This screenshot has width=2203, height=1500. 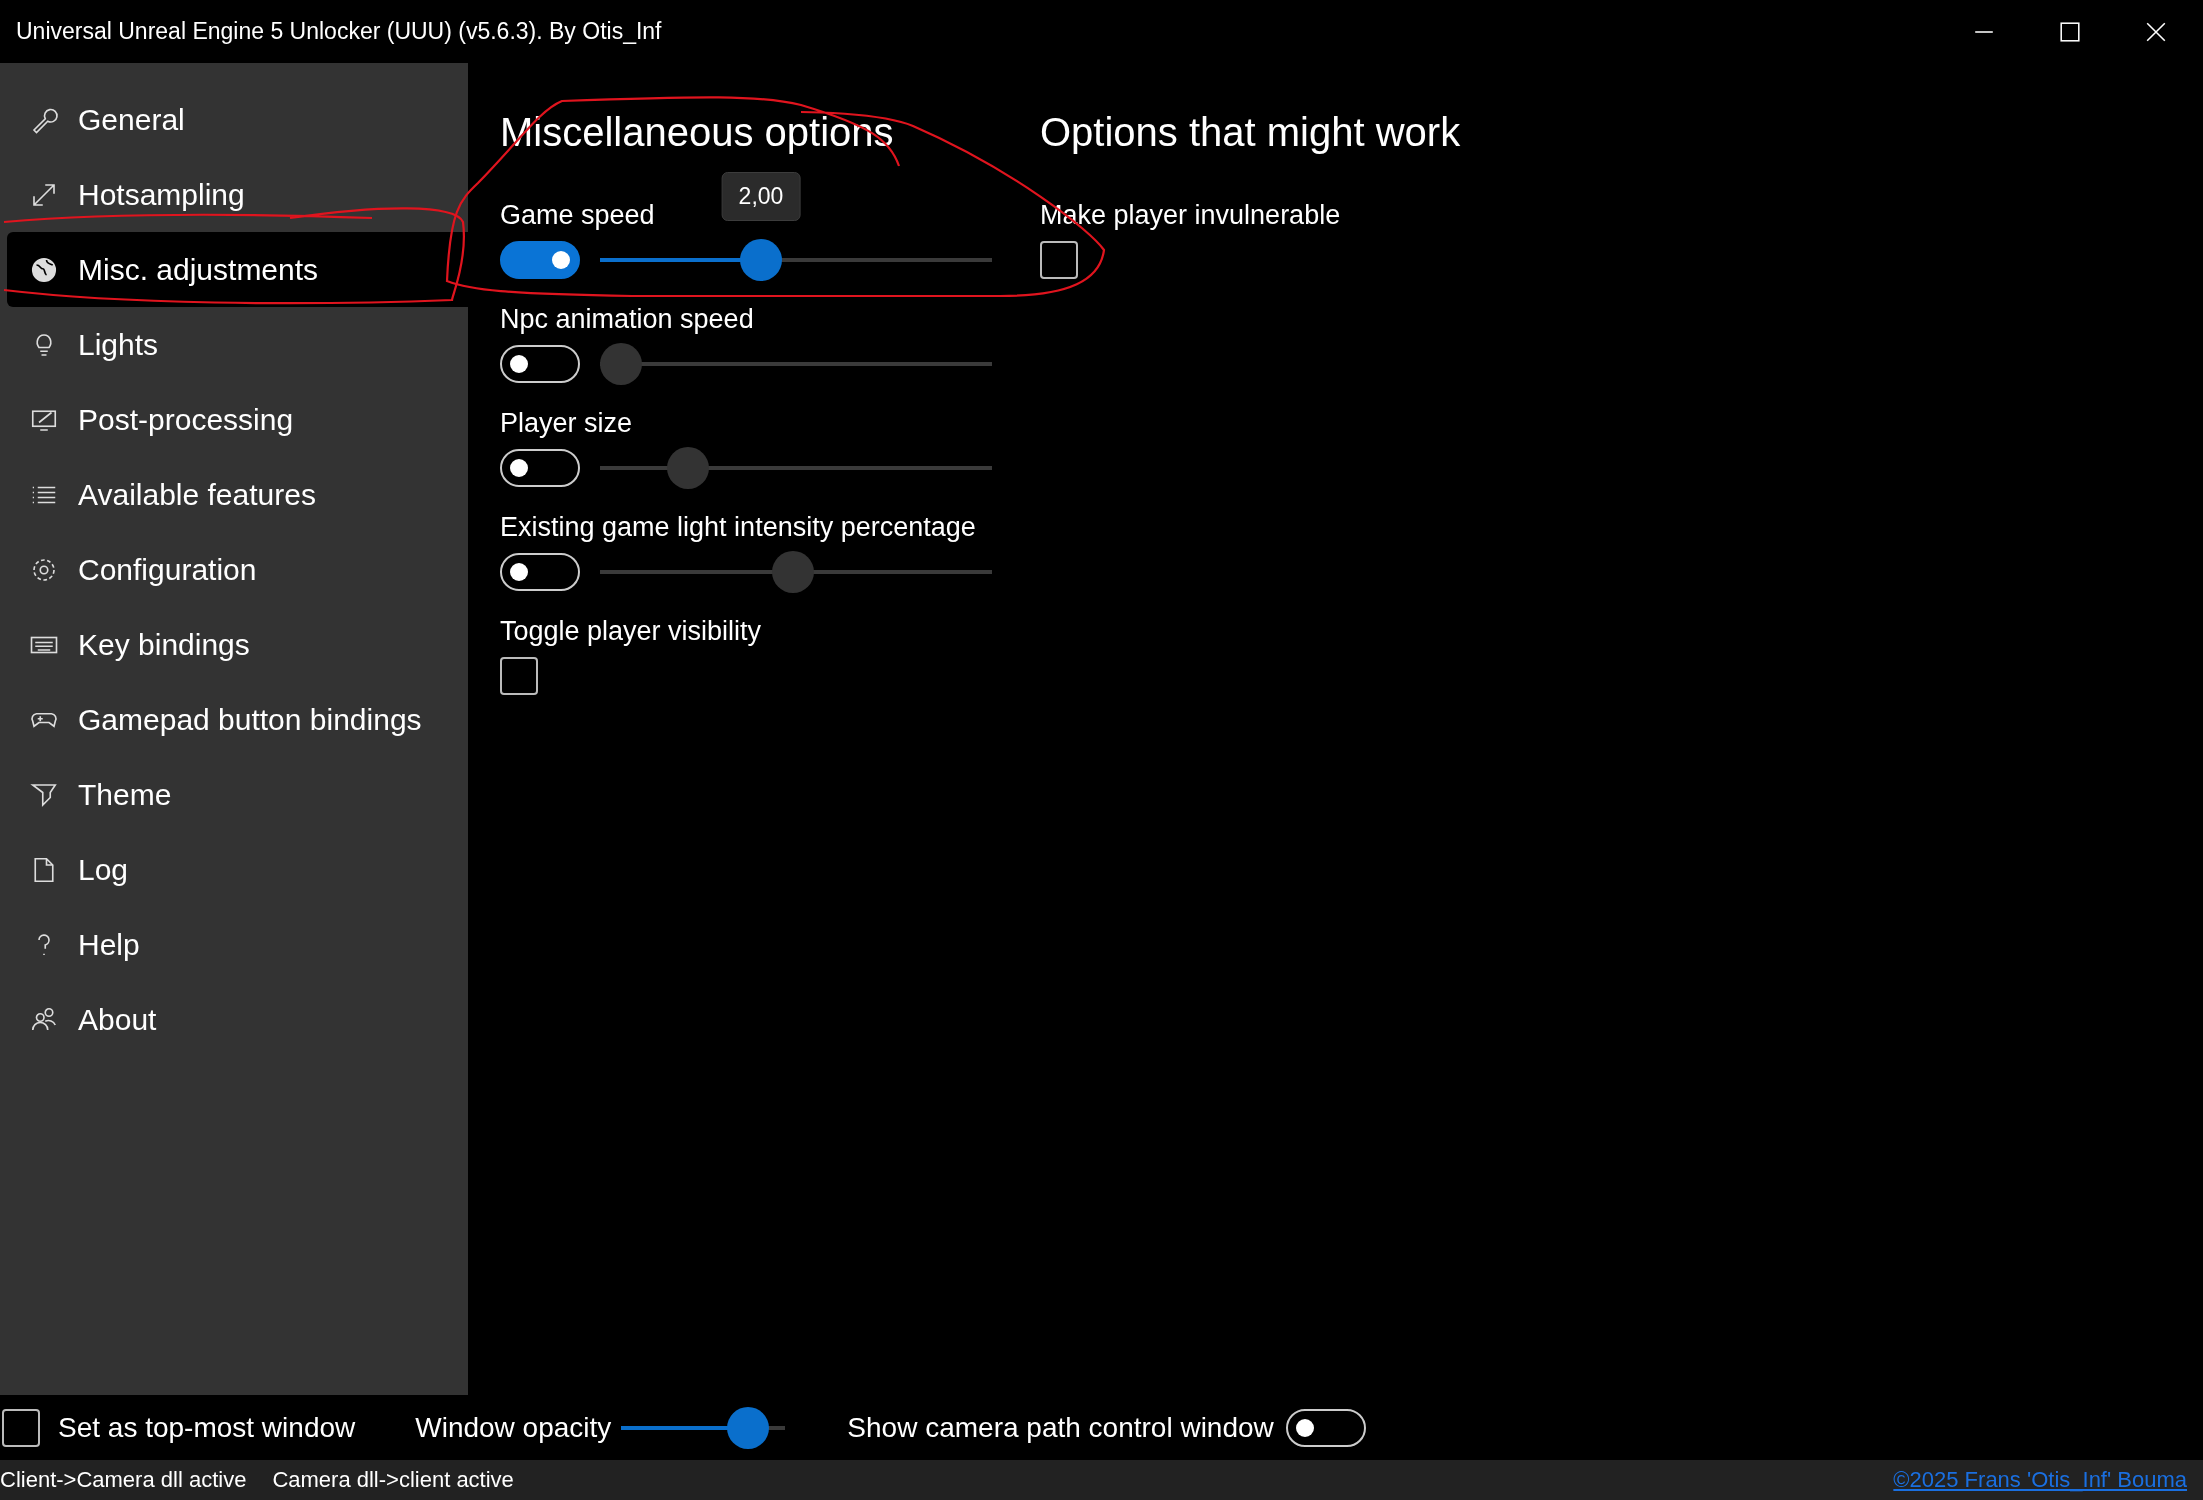 What do you see at coordinates (567, 423) in the screenshot?
I see `option-label: Player size` at bounding box center [567, 423].